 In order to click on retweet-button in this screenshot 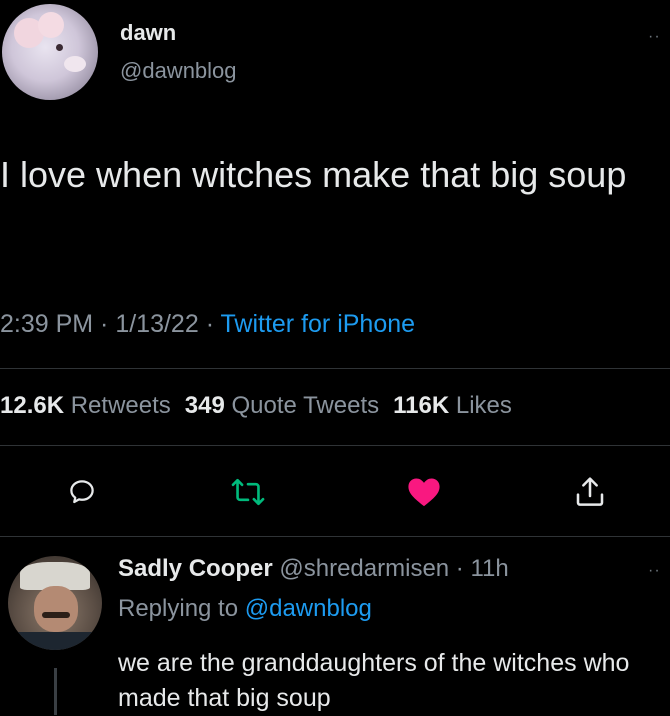, I will do `click(248, 492)`.